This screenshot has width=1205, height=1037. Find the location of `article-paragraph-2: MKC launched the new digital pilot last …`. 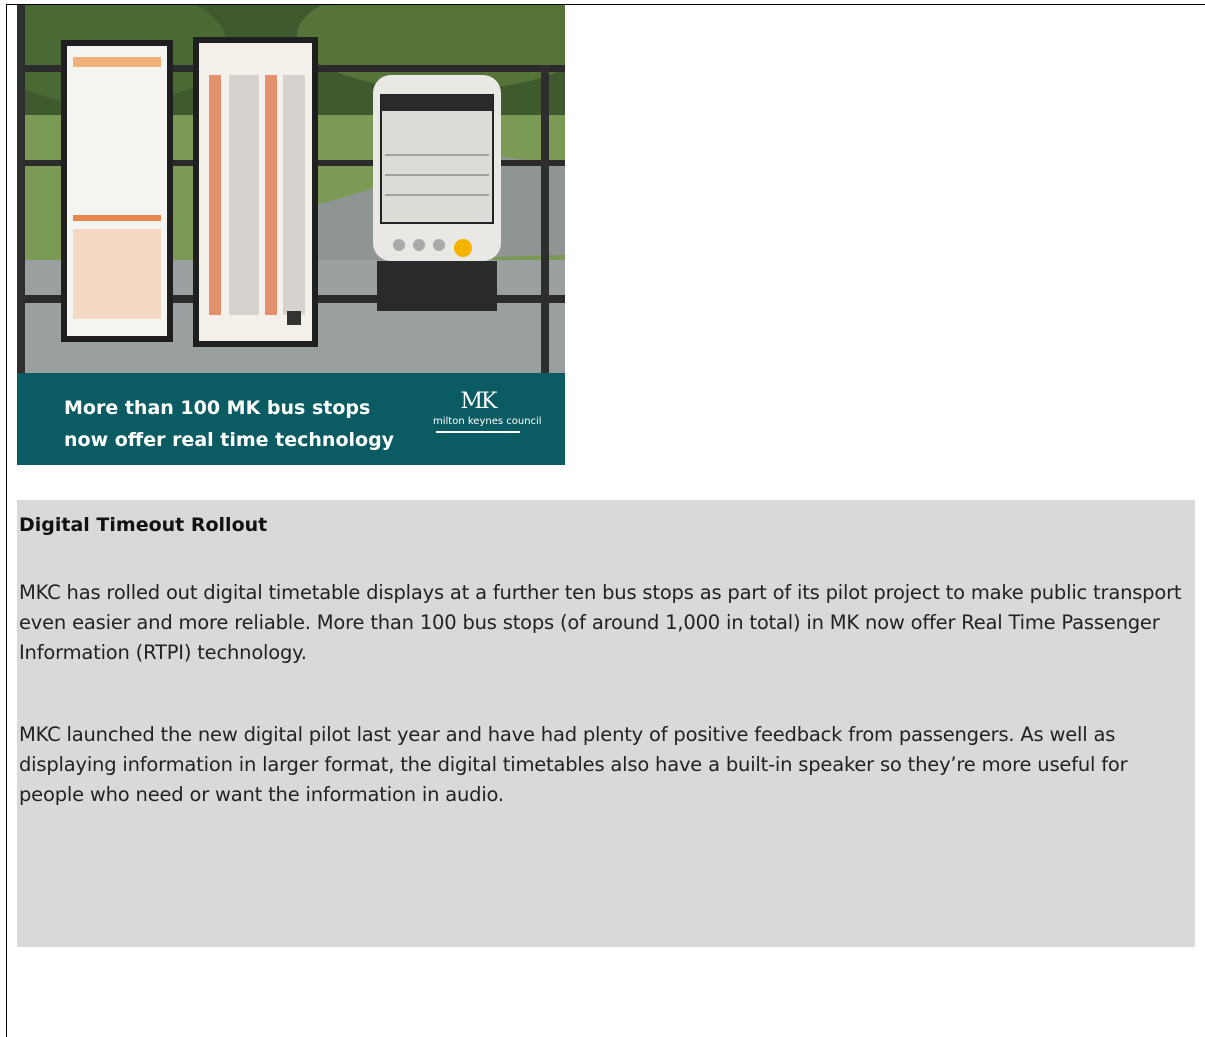

article-paragraph-2: MKC launched the new digital pilot last … is located at coordinates (573, 764).